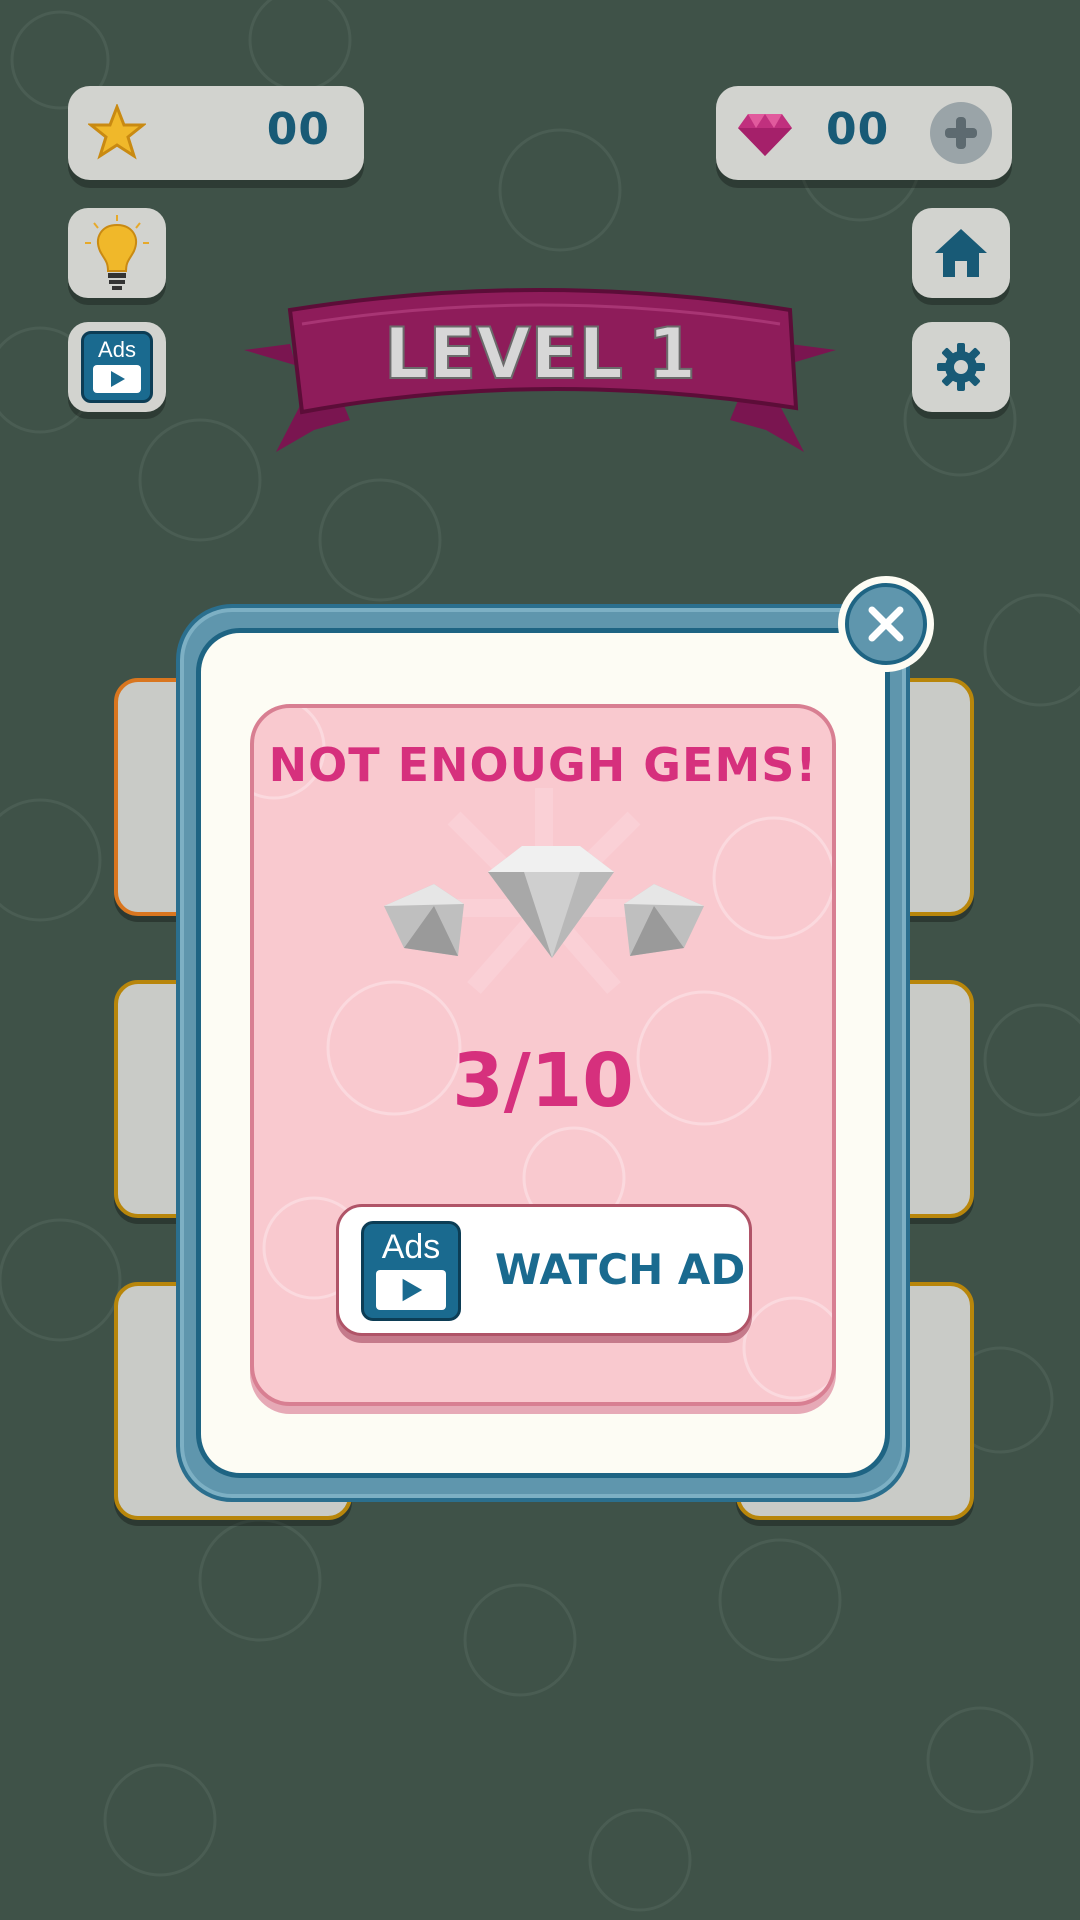  I want to click on close-icon, so click(886, 624).